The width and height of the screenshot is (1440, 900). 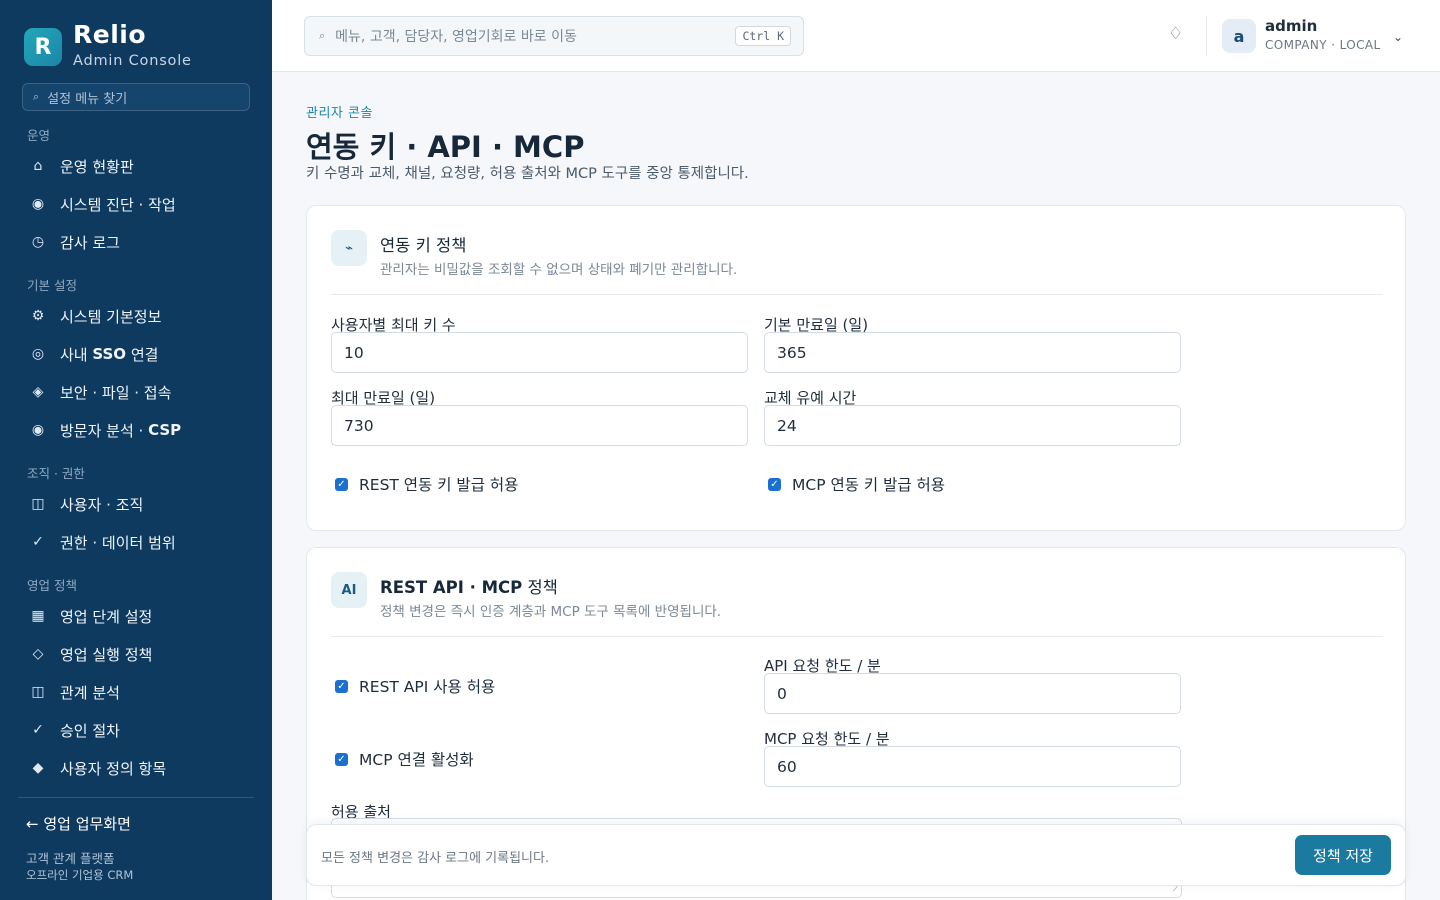 What do you see at coordinates (763, 36) in the screenshot?
I see `search-shortcut-badge: Ctrl K` at bounding box center [763, 36].